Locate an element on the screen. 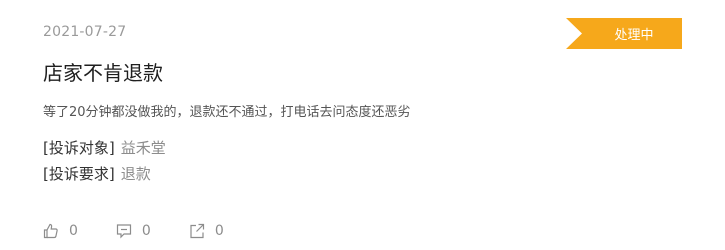  share-button: 0 is located at coordinates (206, 231).